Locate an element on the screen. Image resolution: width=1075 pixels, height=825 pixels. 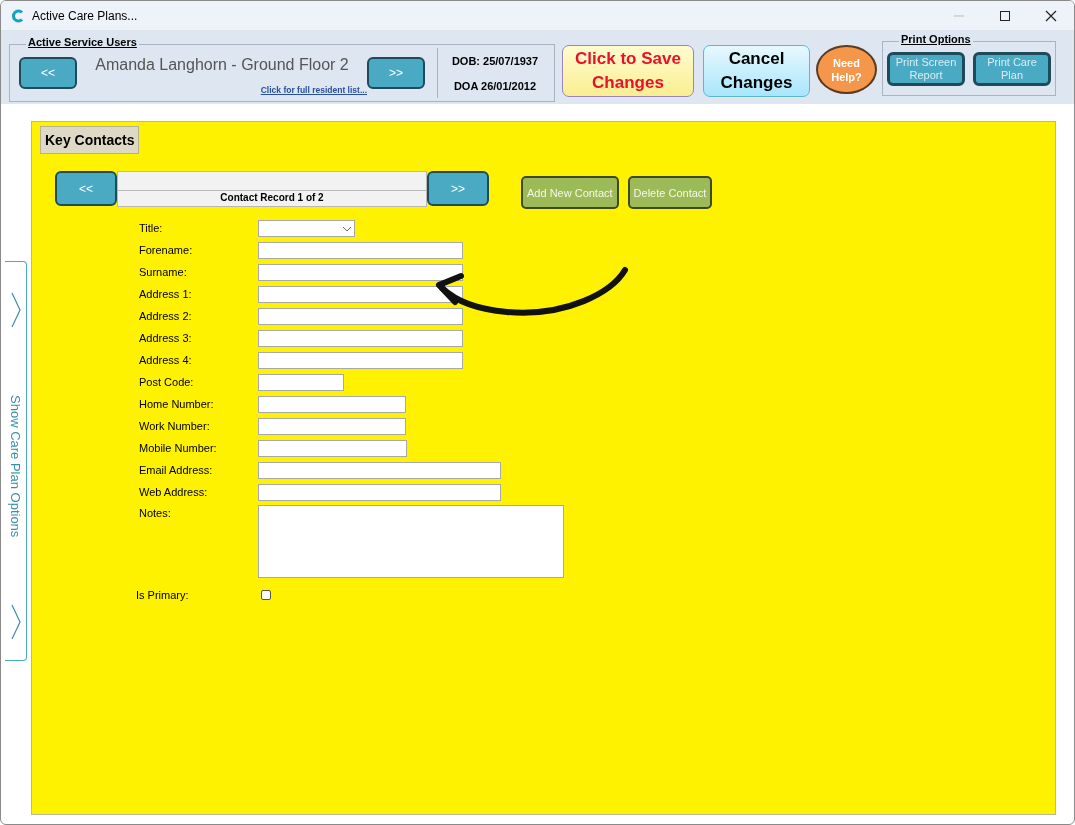
app-logo-icon is located at coordinates (18, 15).